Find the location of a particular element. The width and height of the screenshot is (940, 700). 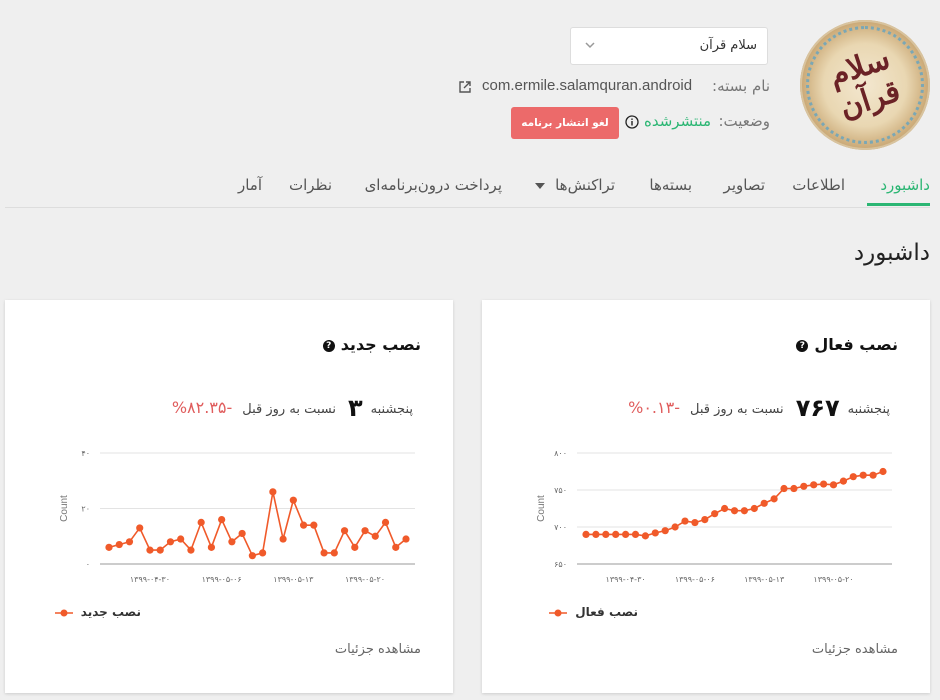

tab-in-app-payment: پرداخت درون‌برنامه‌ای is located at coordinates (433, 185).